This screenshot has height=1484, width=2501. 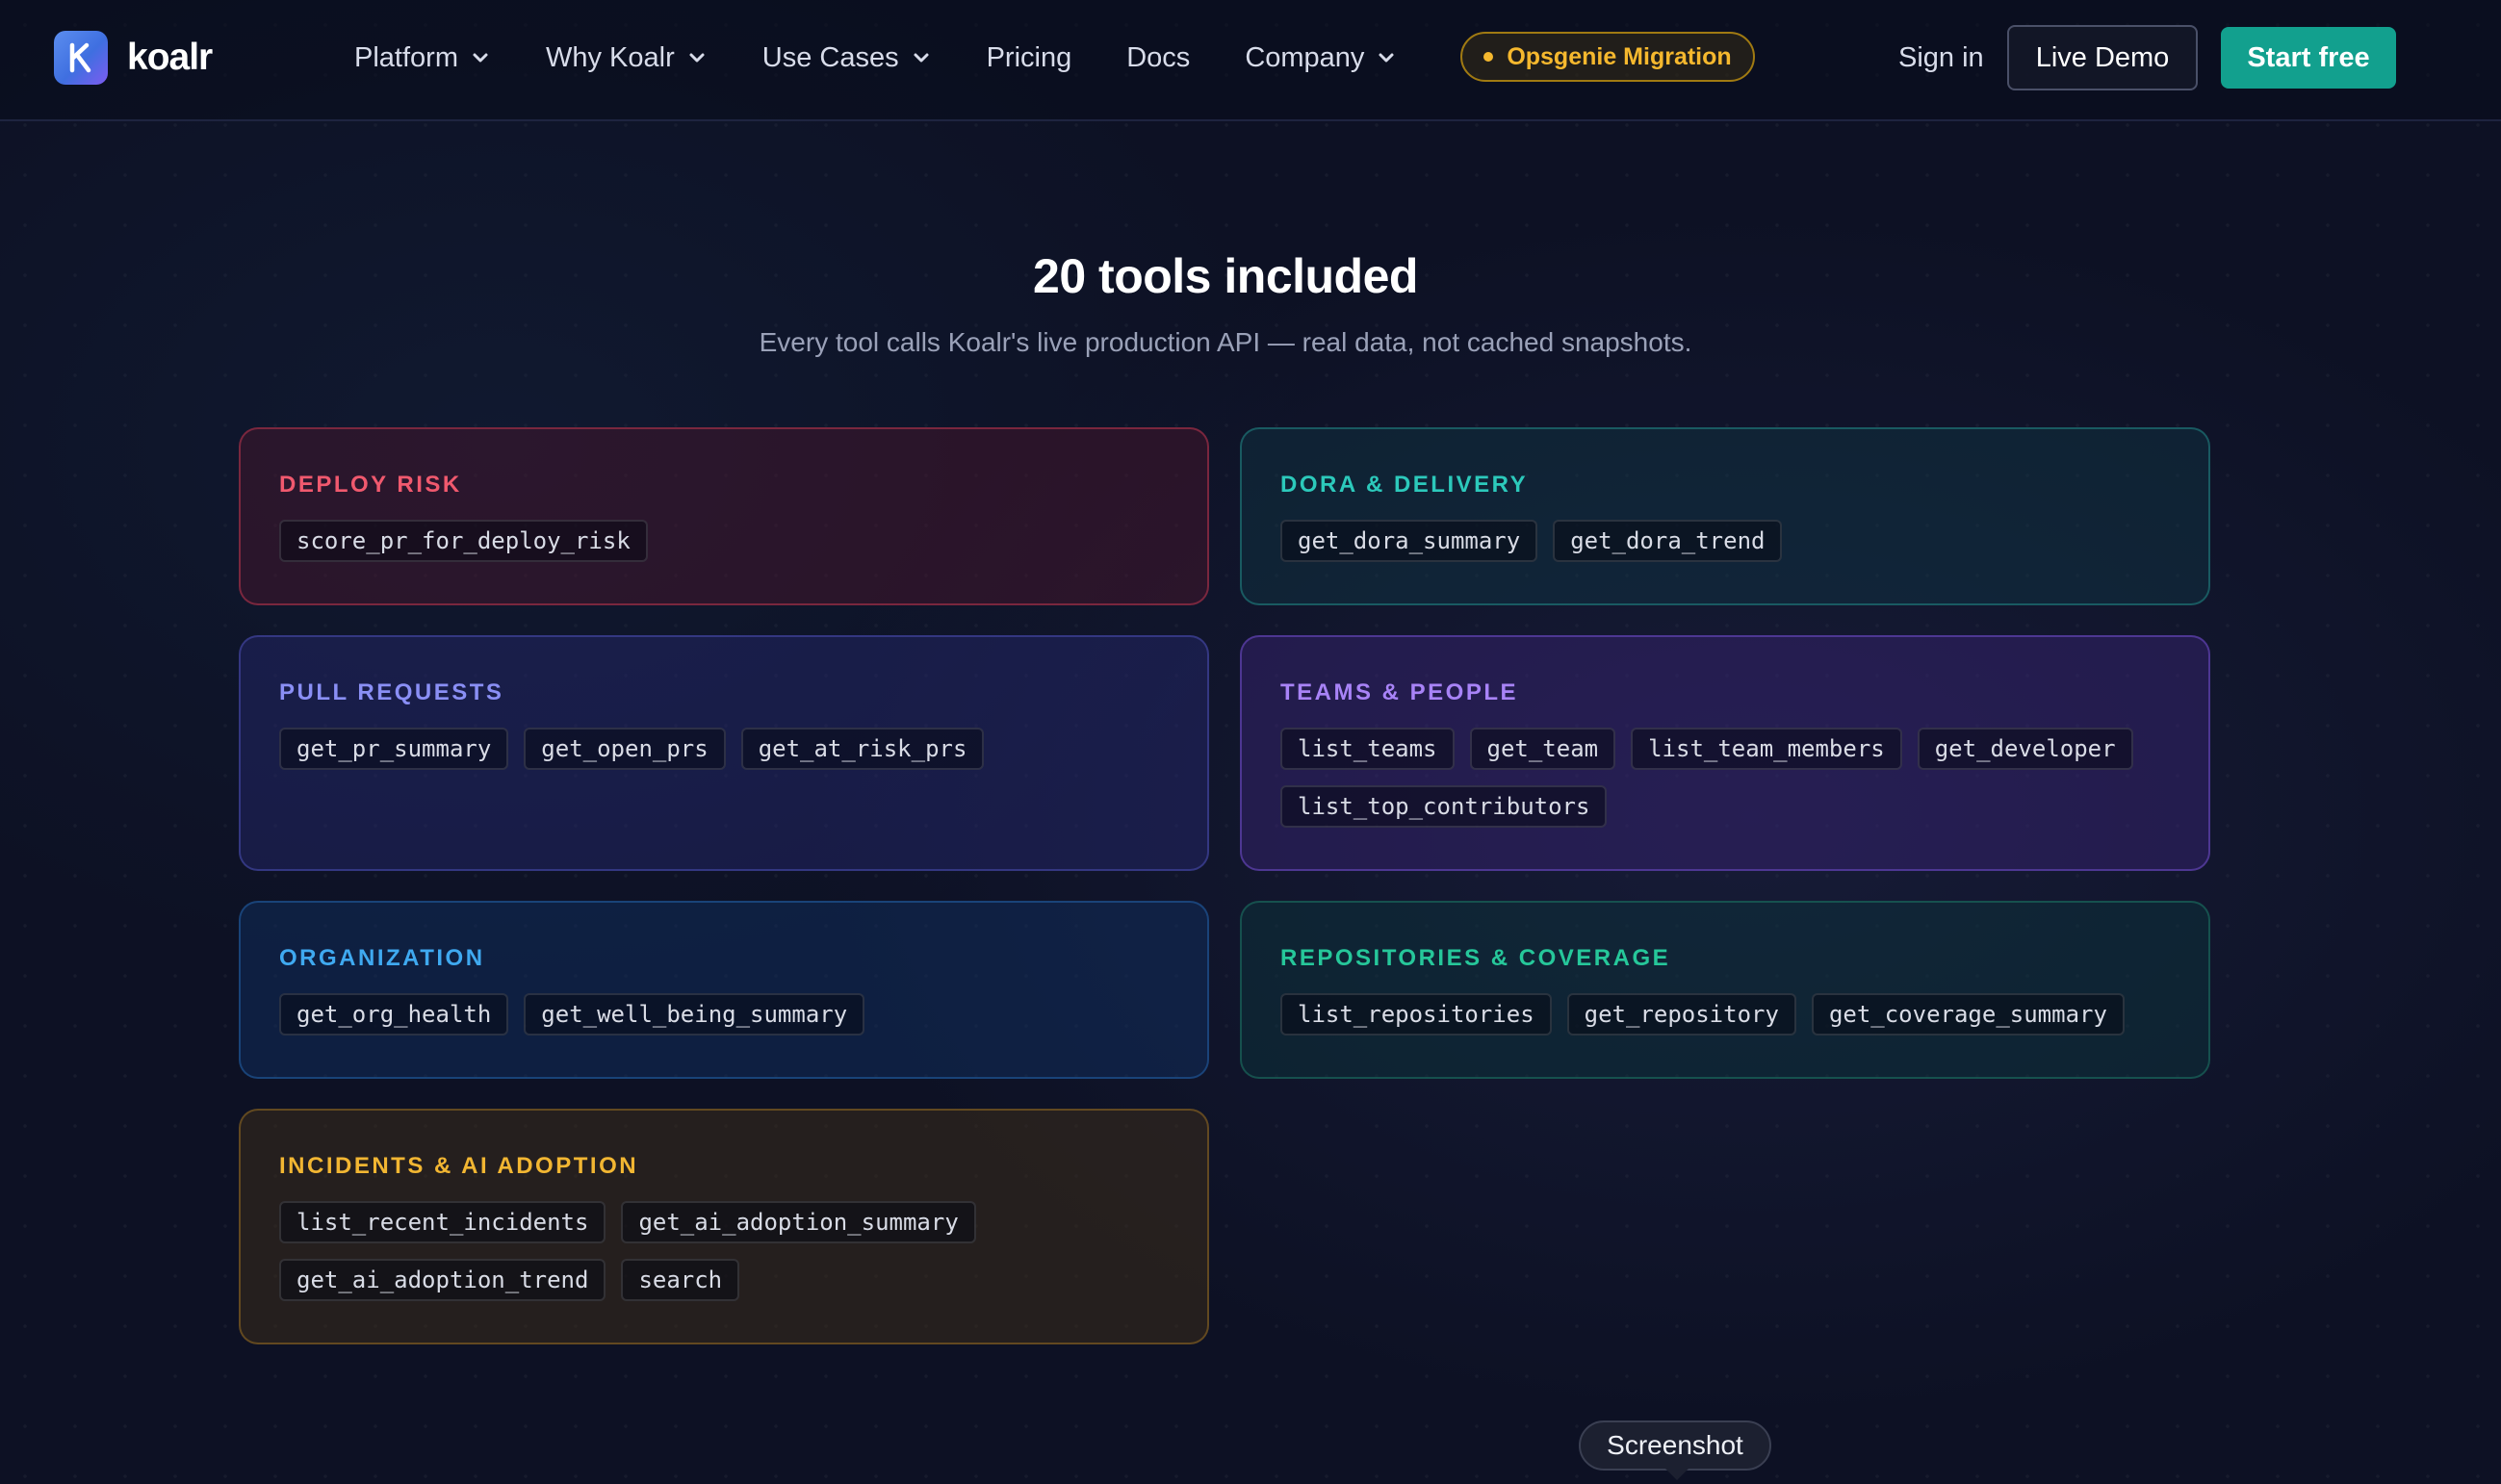 I want to click on tool-chip: get_pr_summary, so click(x=394, y=749).